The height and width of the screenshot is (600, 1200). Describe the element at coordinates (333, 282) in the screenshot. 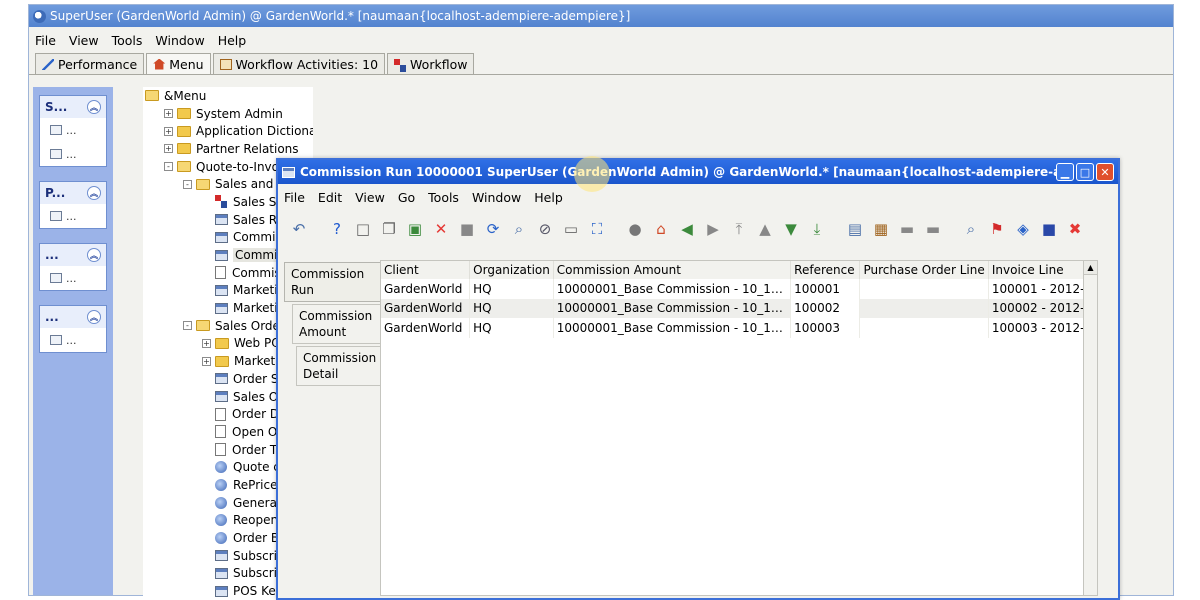

I see `tab-commission-run: Commission Run` at that location.